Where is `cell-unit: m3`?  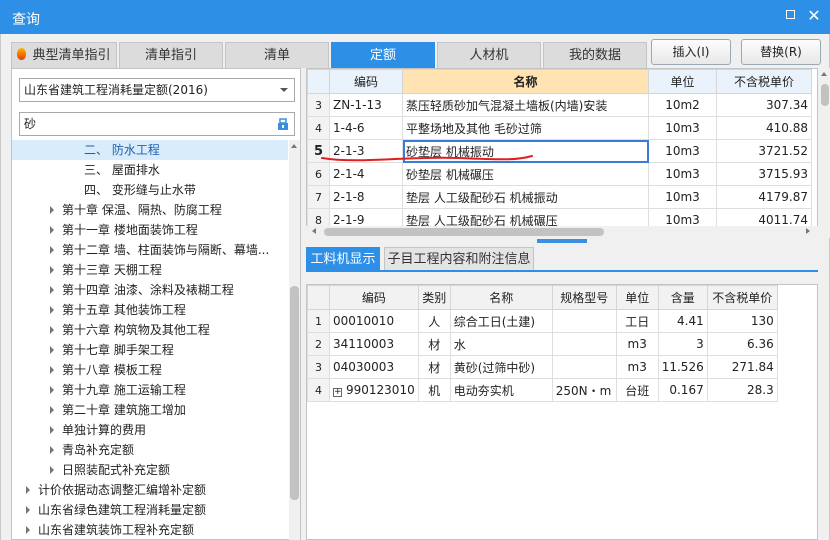 cell-unit: m3 is located at coordinates (637, 367).